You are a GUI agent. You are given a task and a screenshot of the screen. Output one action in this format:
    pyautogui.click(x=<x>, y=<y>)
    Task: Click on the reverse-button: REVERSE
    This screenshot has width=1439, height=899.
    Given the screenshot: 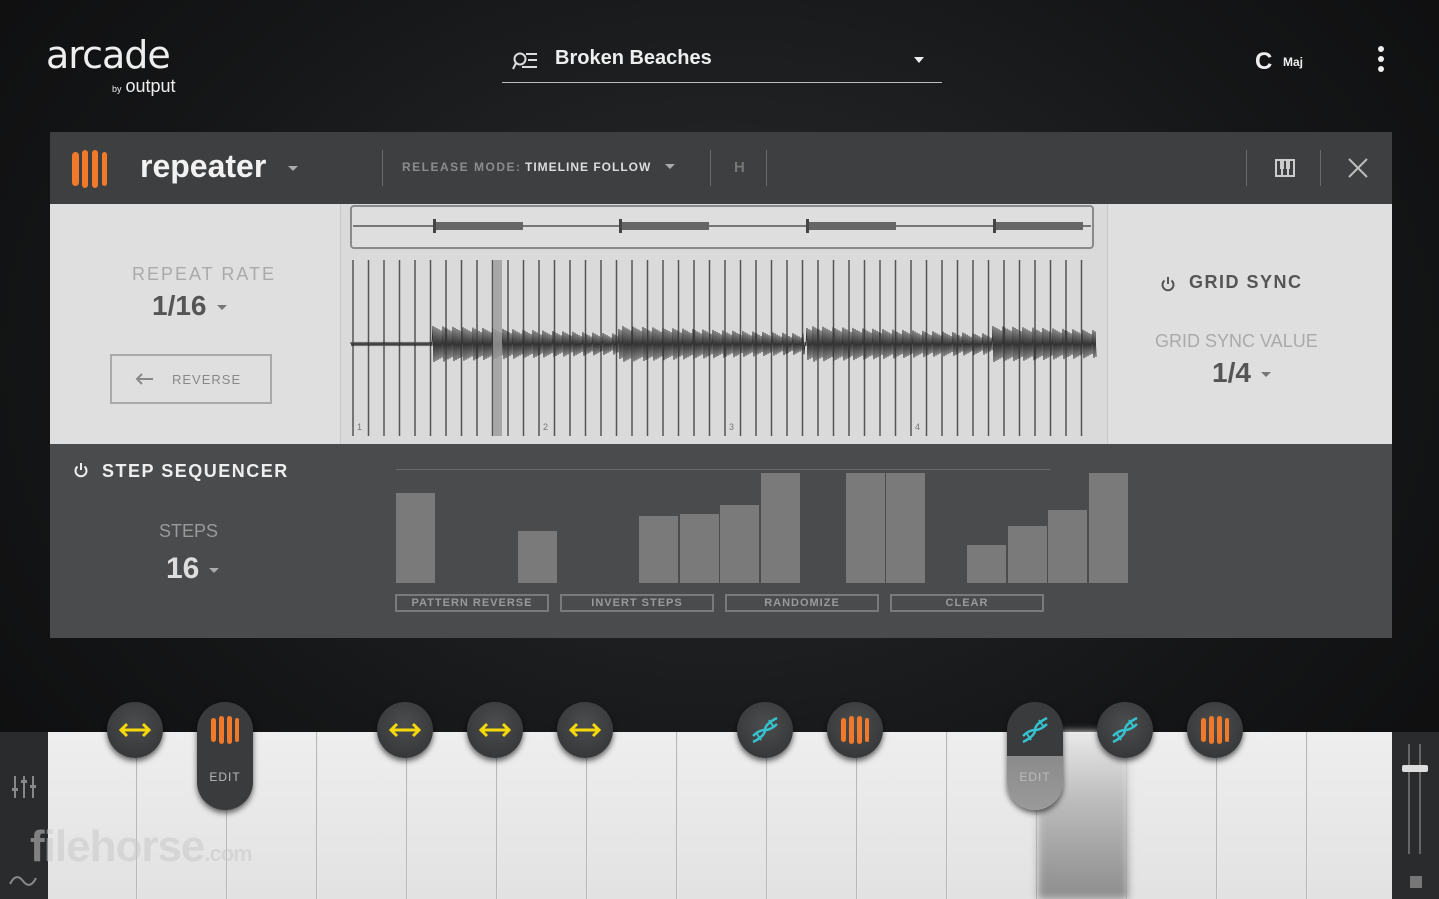 What is the action you would take?
    pyautogui.click(x=191, y=379)
    